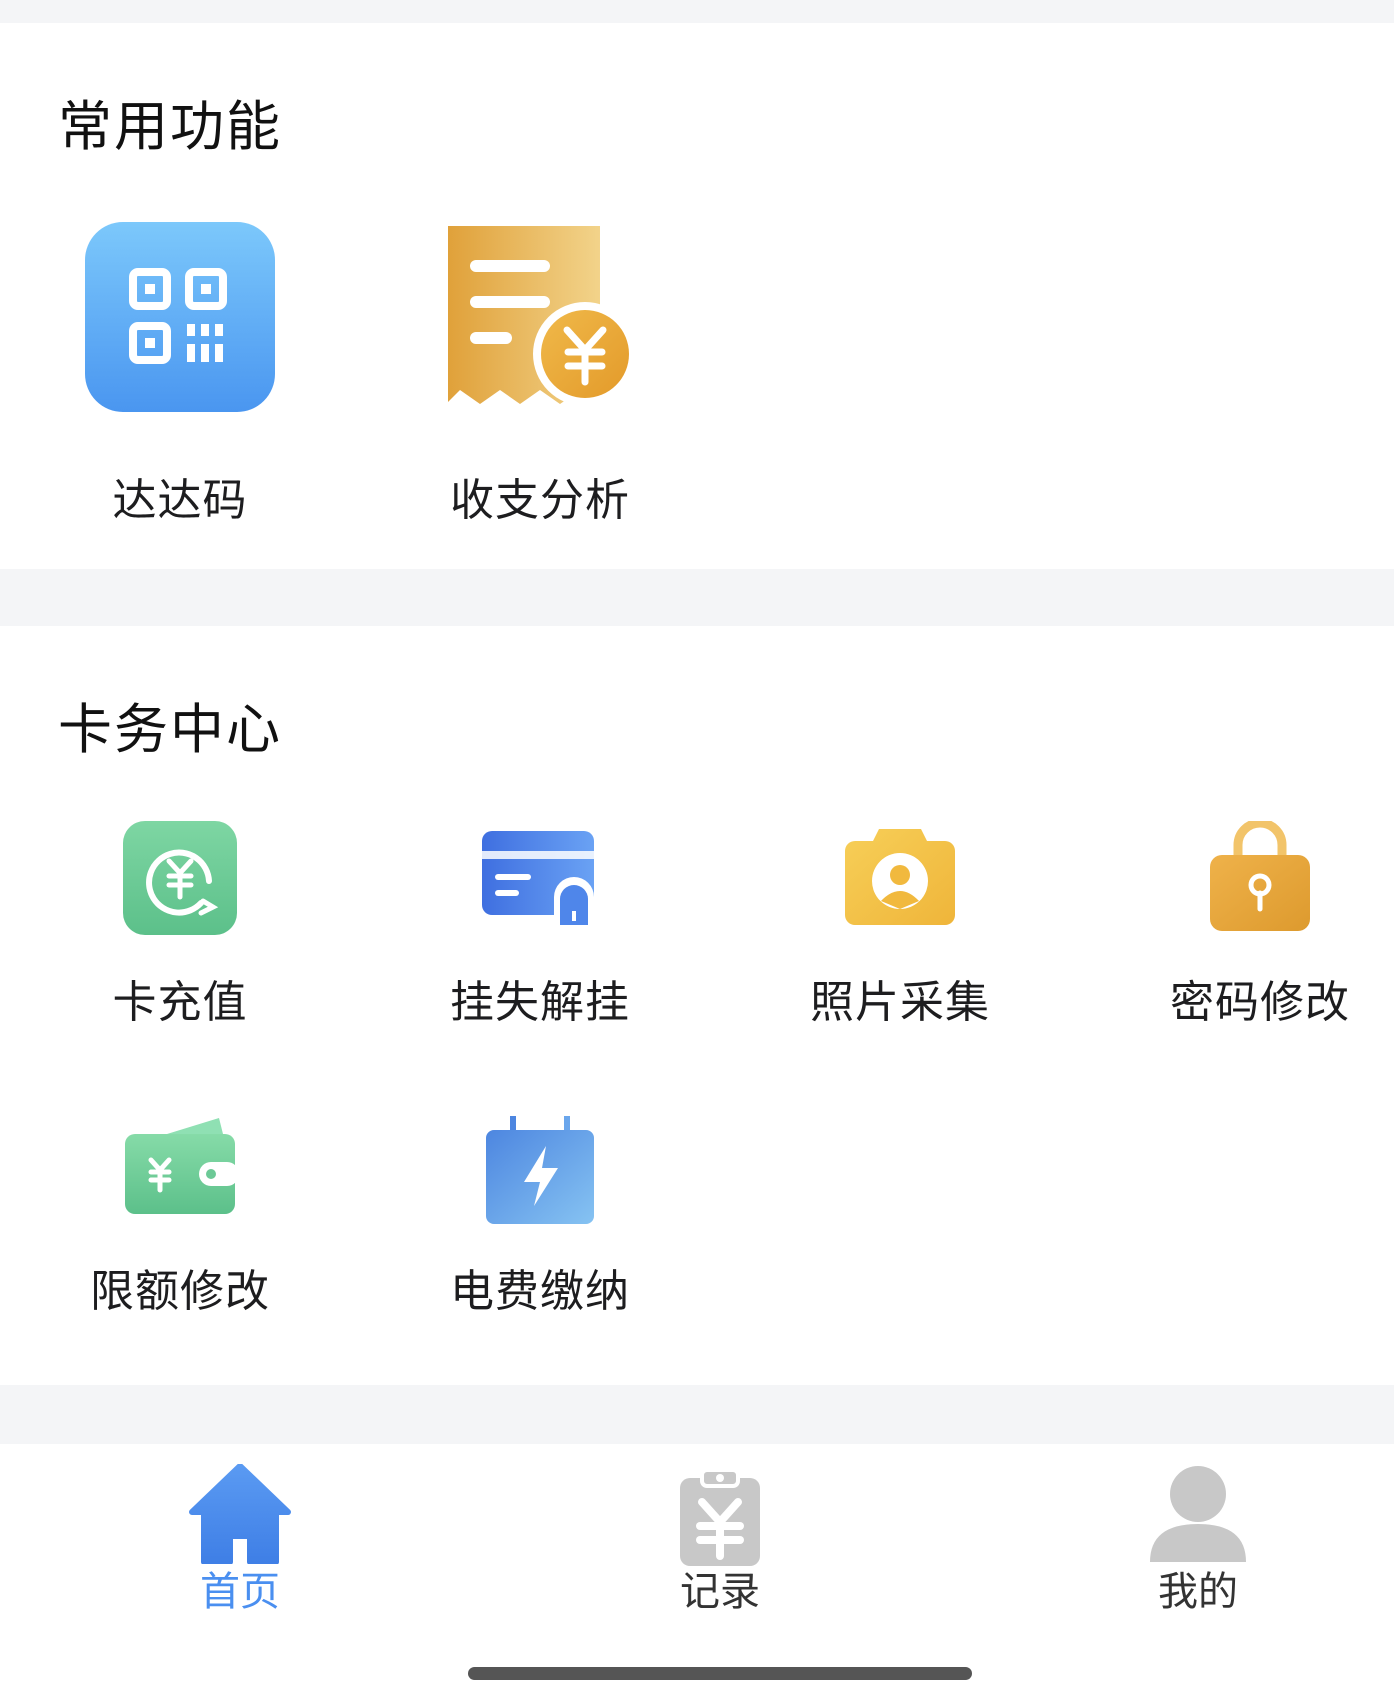 The width and height of the screenshot is (1394, 1701). I want to click on item-card-recharge: 卡充值, so click(180, 941).